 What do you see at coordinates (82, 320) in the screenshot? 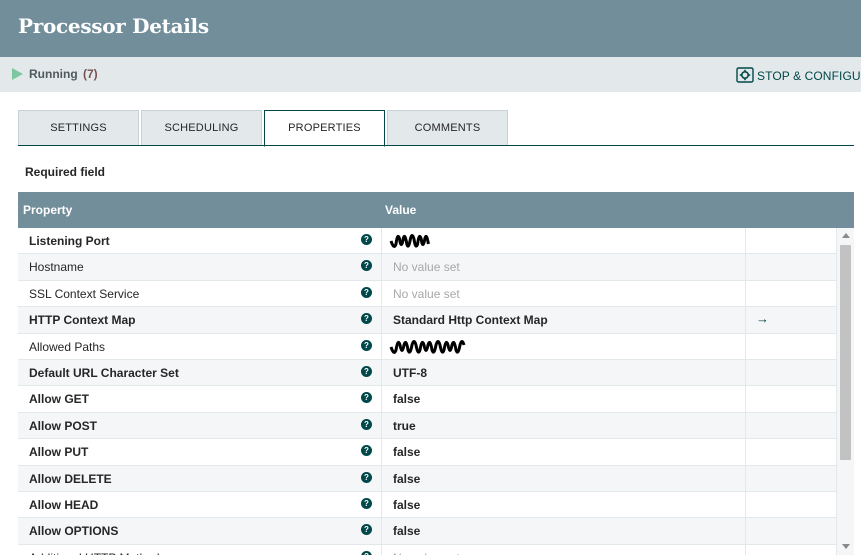
I see `property-name: HTTP Context Map` at bounding box center [82, 320].